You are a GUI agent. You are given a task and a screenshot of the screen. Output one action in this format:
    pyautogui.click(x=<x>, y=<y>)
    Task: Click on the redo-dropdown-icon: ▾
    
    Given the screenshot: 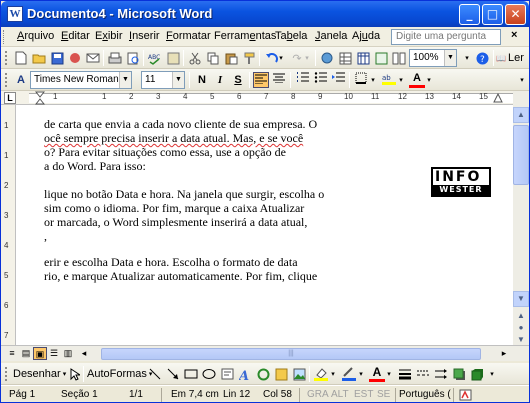 What is the action you would take?
    pyautogui.click(x=307, y=58)
    